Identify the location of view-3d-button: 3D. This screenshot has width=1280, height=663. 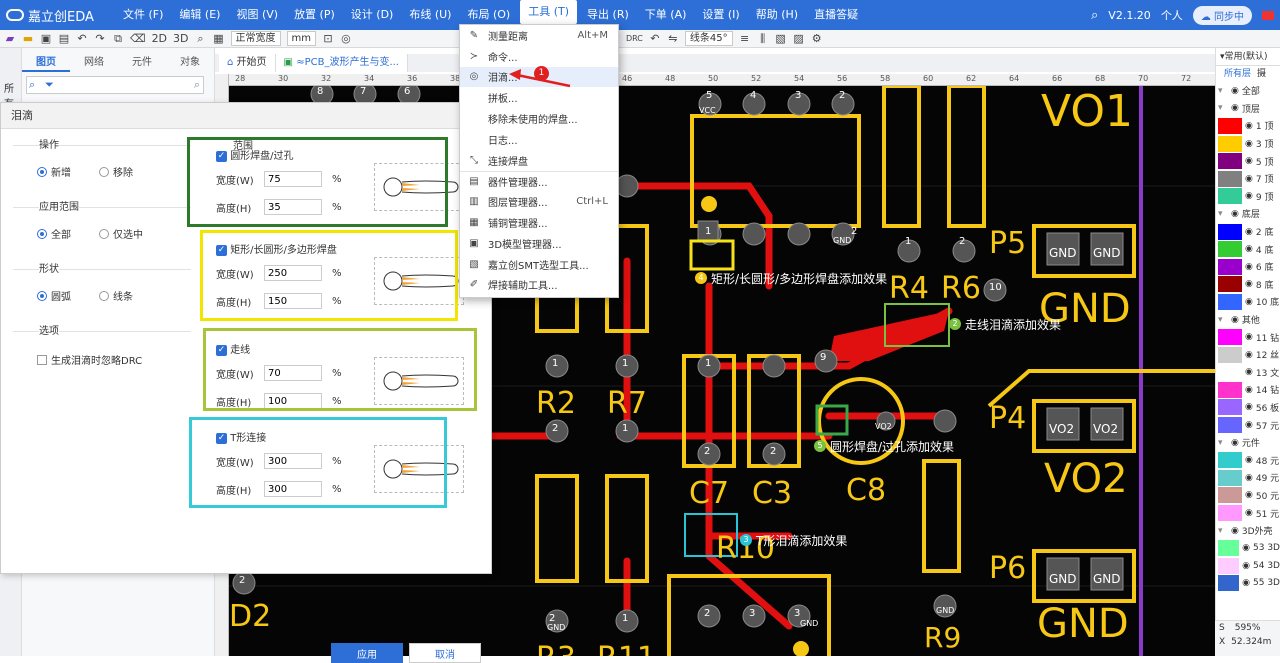
(180, 38).